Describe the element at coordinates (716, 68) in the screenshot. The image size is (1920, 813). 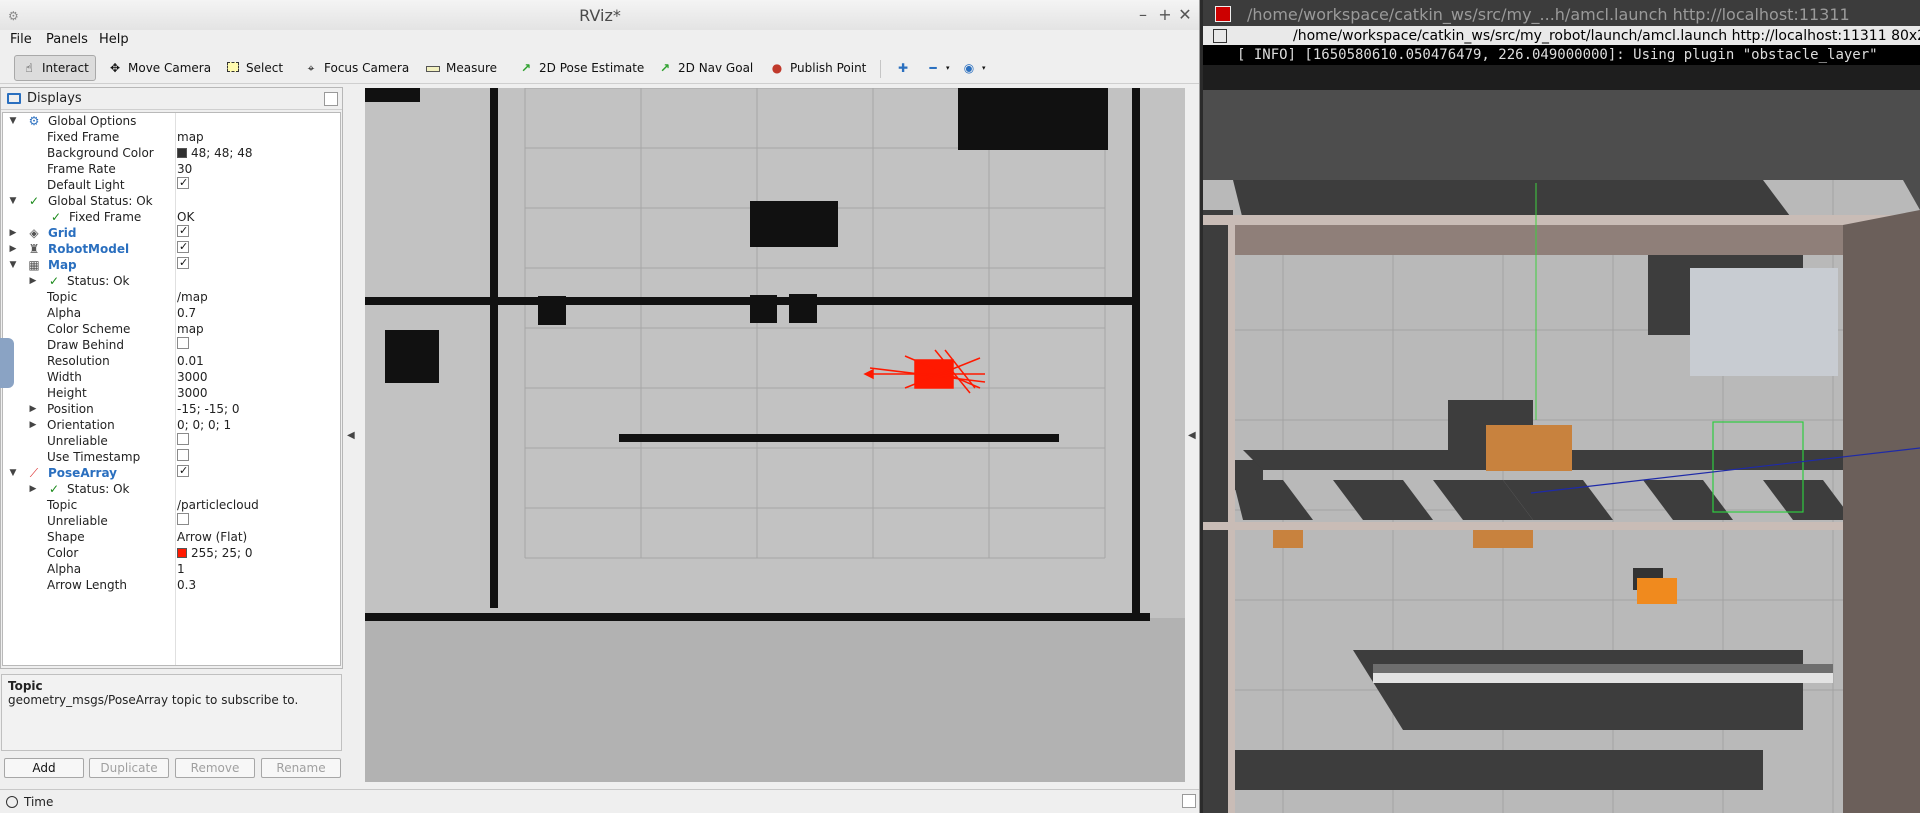
I see `nav-goal-label: 2D Nav Goal` at that location.